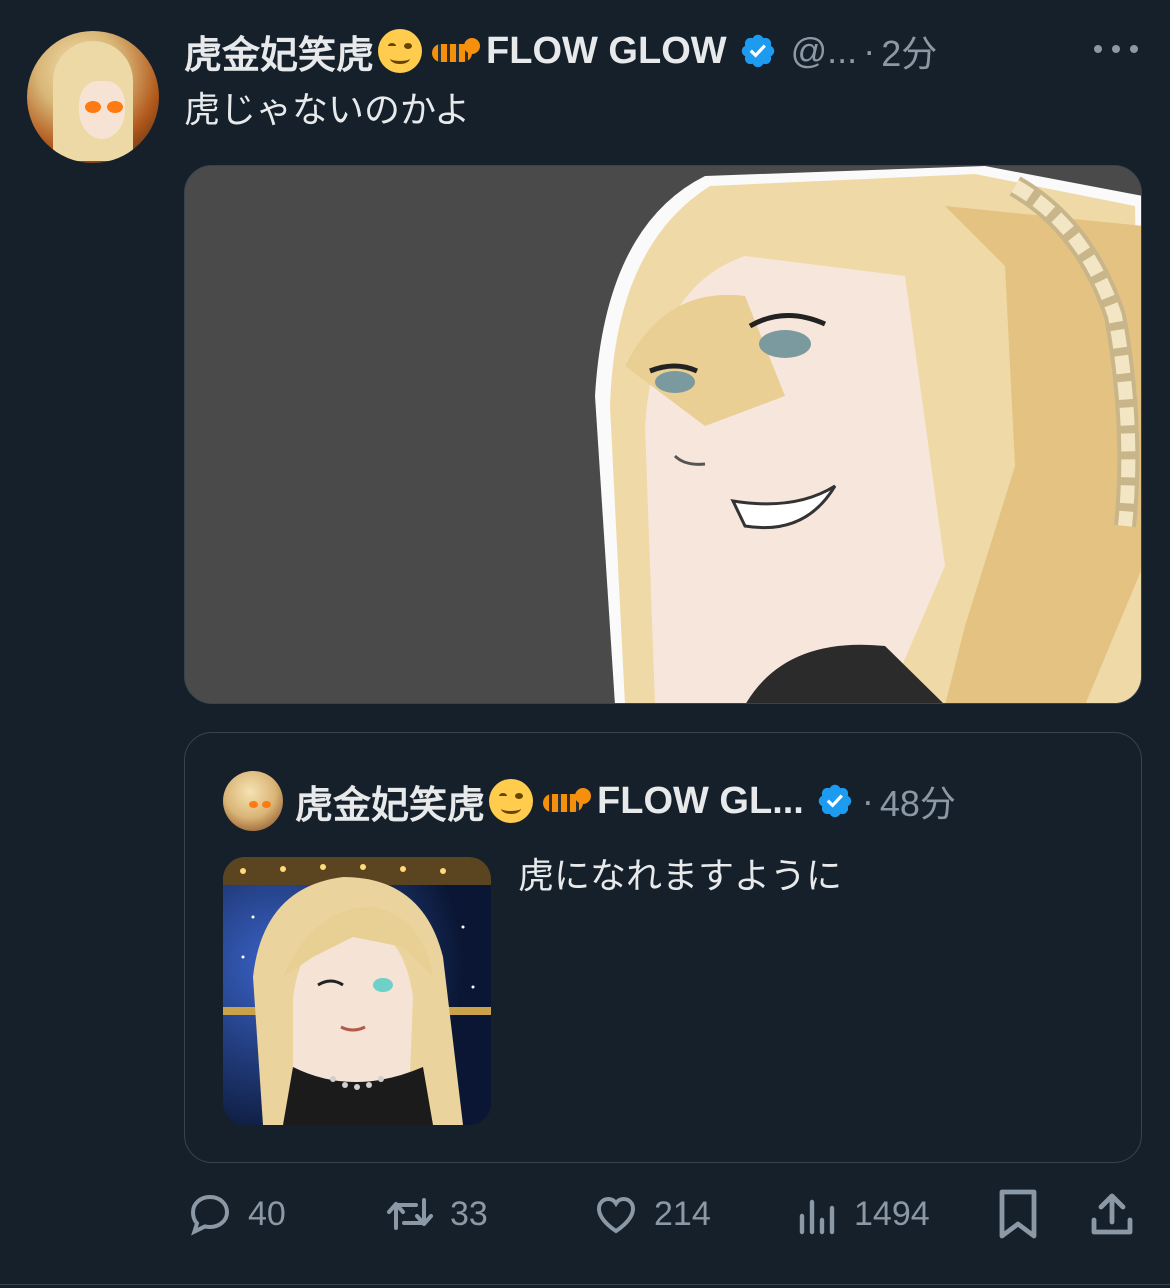  What do you see at coordinates (327, 110) in the screenshot?
I see `tweet-text: 虎じゃないのかよ` at bounding box center [327, 110].